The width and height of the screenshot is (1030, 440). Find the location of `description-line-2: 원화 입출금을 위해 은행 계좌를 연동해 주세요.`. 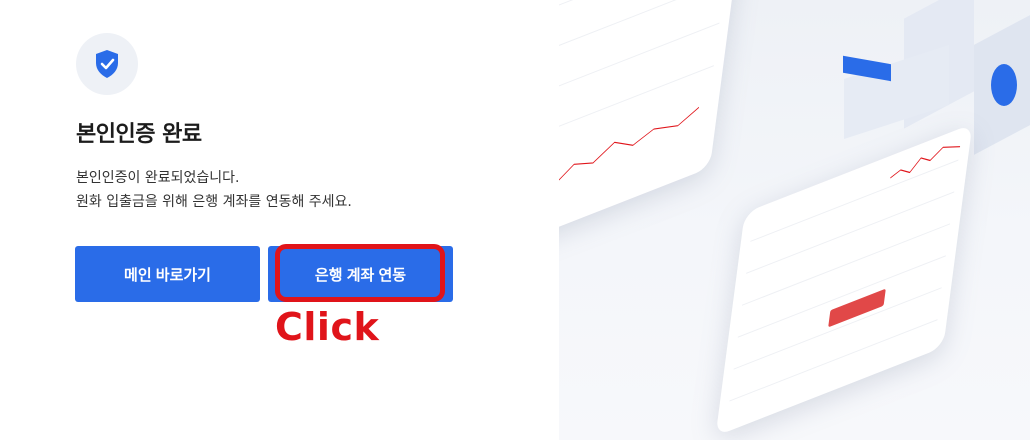

description-line-2: 원화 입출금을 위해 은행 계좌를 연동해 주세요. is located at coordinates (214, 202).